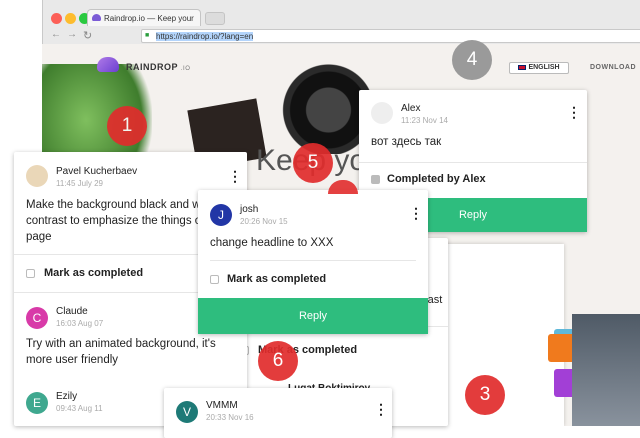 This screenshot has height=438, width=640. What do you see at coordinates (278, 361) in the screenshot?
I see `annotation-badge: 6` at bounding box center [278, 361].